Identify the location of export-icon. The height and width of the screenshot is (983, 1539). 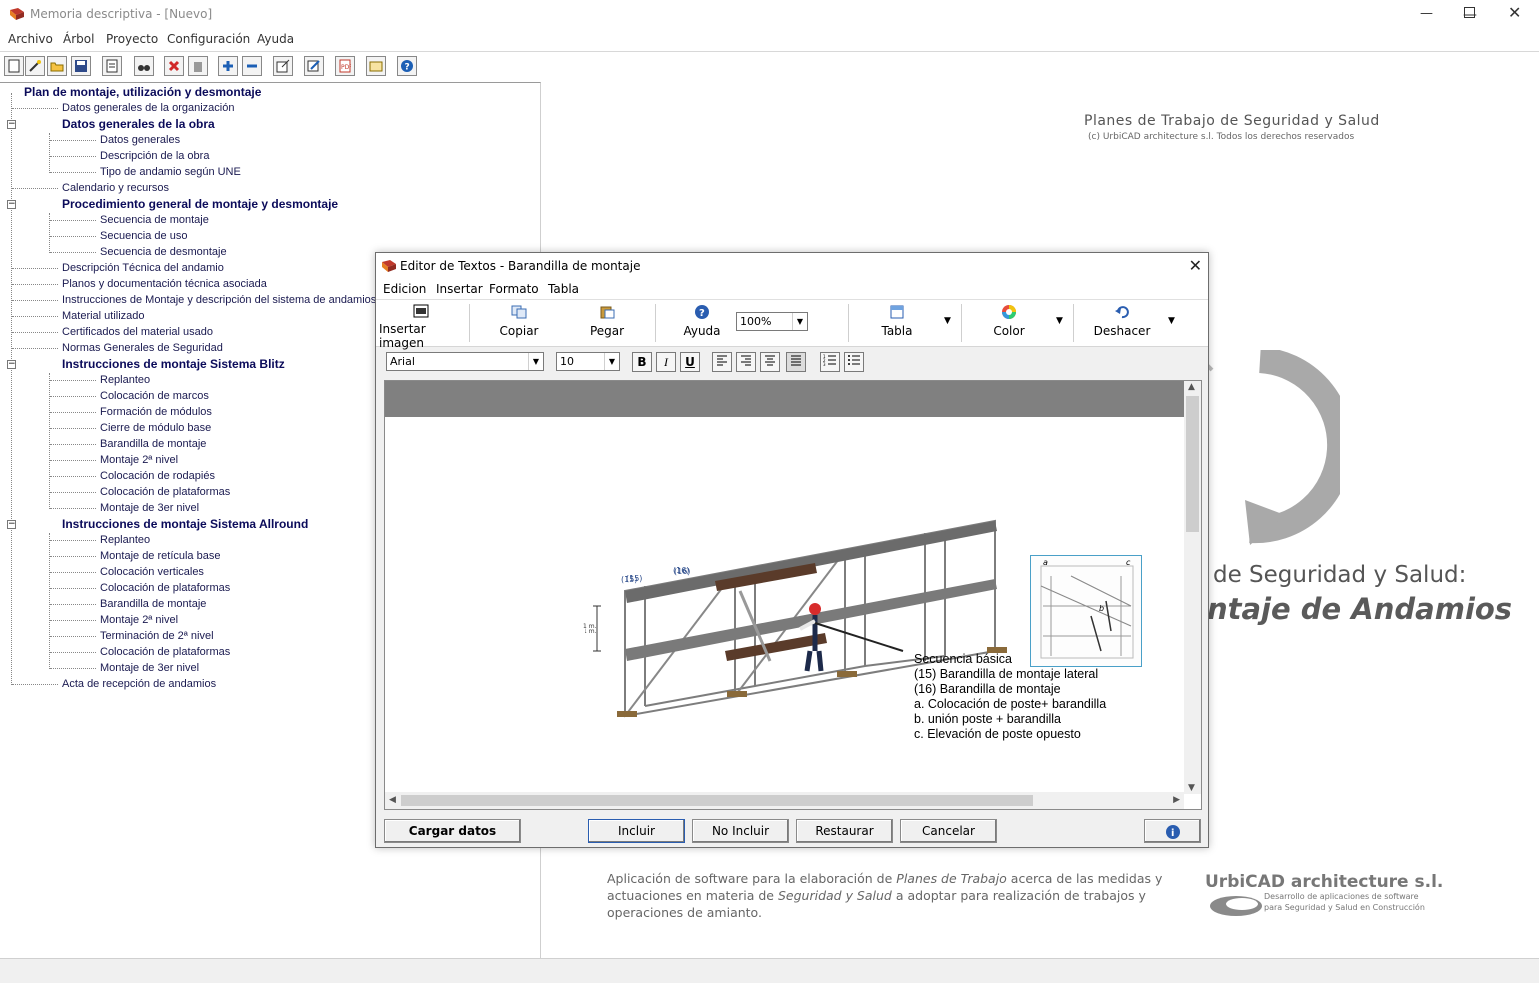
(283, 66).